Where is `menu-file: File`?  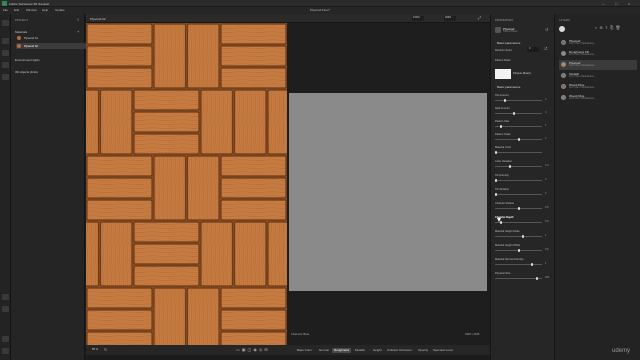 menu-file: File is located at coordinates (5, 10).